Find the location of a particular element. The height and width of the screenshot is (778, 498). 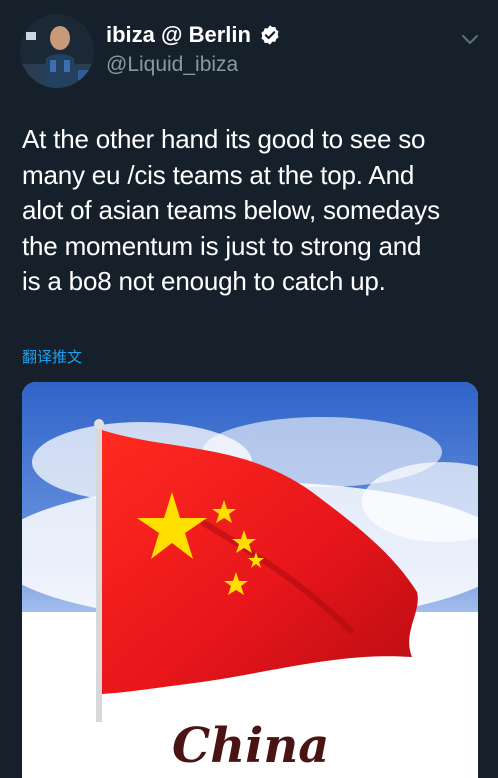

name-row: ibiza @ Berlin is located at coordinates (193, 35).